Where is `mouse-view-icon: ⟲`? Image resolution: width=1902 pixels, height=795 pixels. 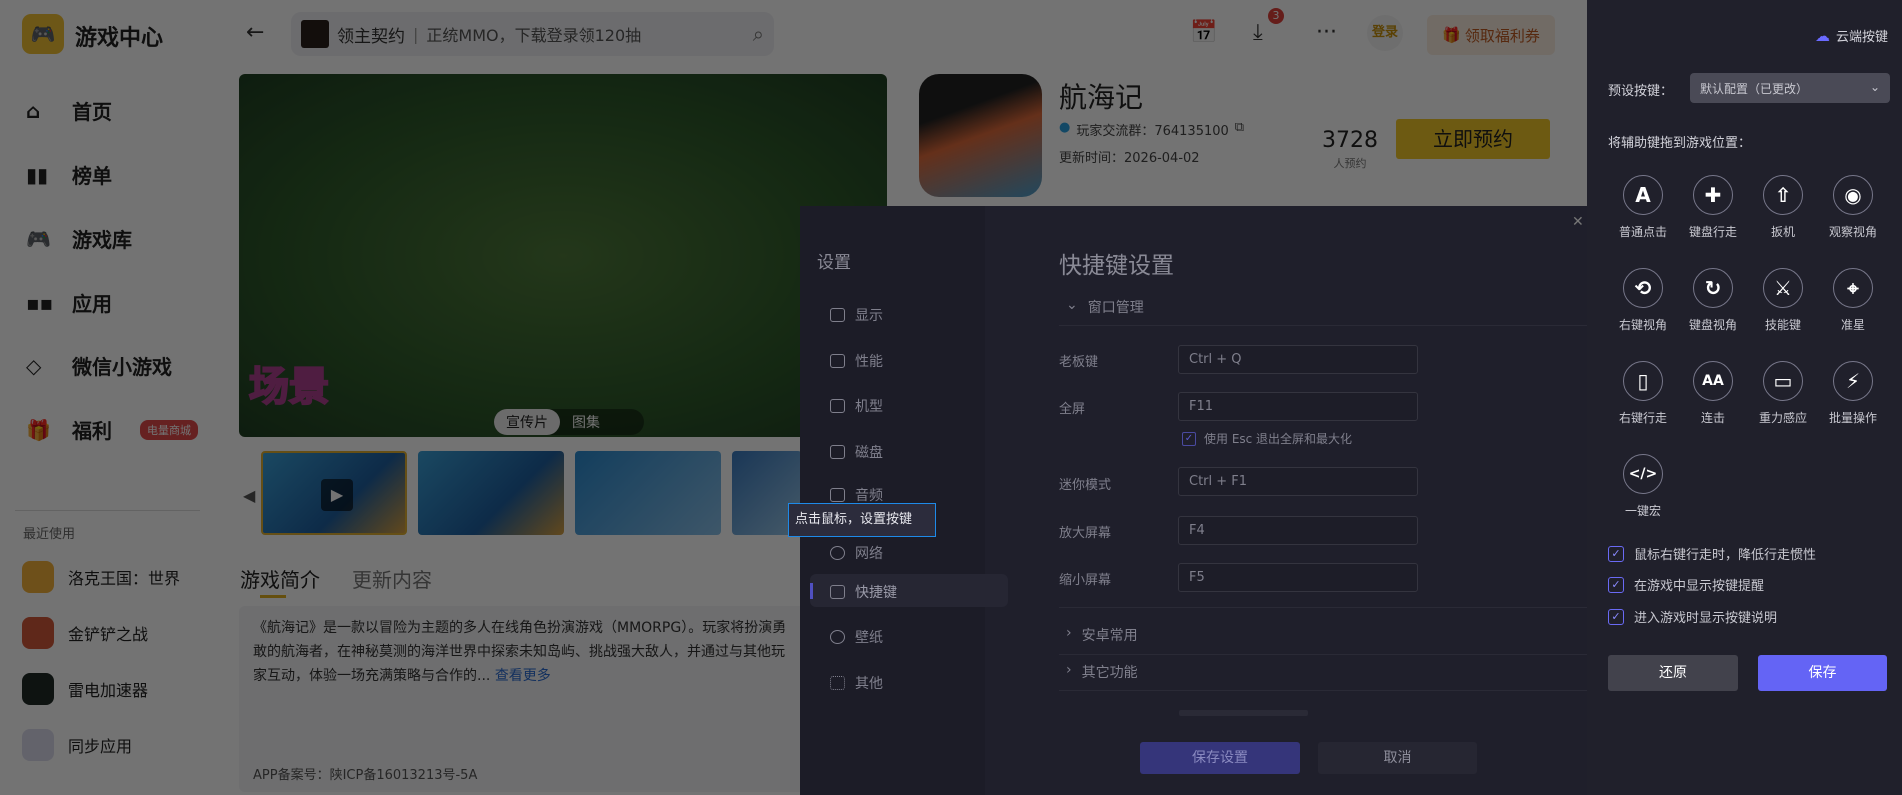
mouse-view-icon: ⟲ is located at coordinates (1643, 288).